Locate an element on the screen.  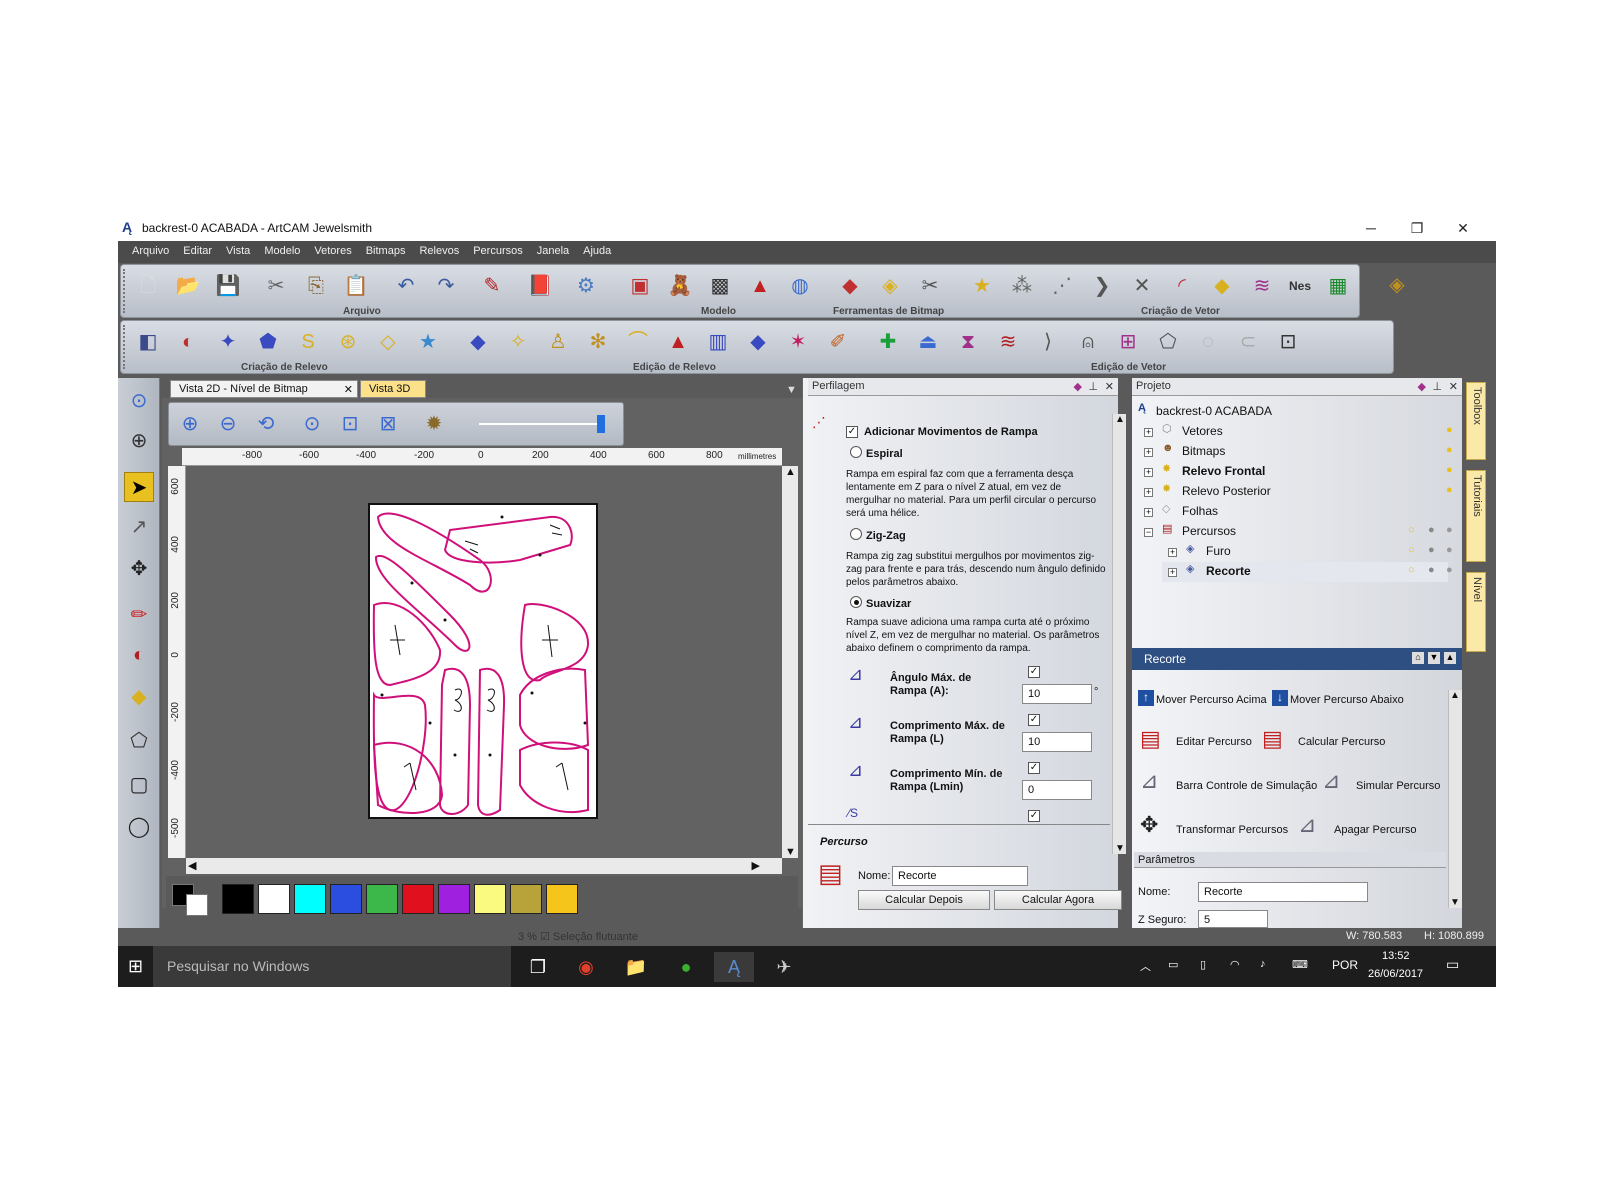
transformar-percursos-button: Transformar Percursos is located at coordinates (1232, 830).